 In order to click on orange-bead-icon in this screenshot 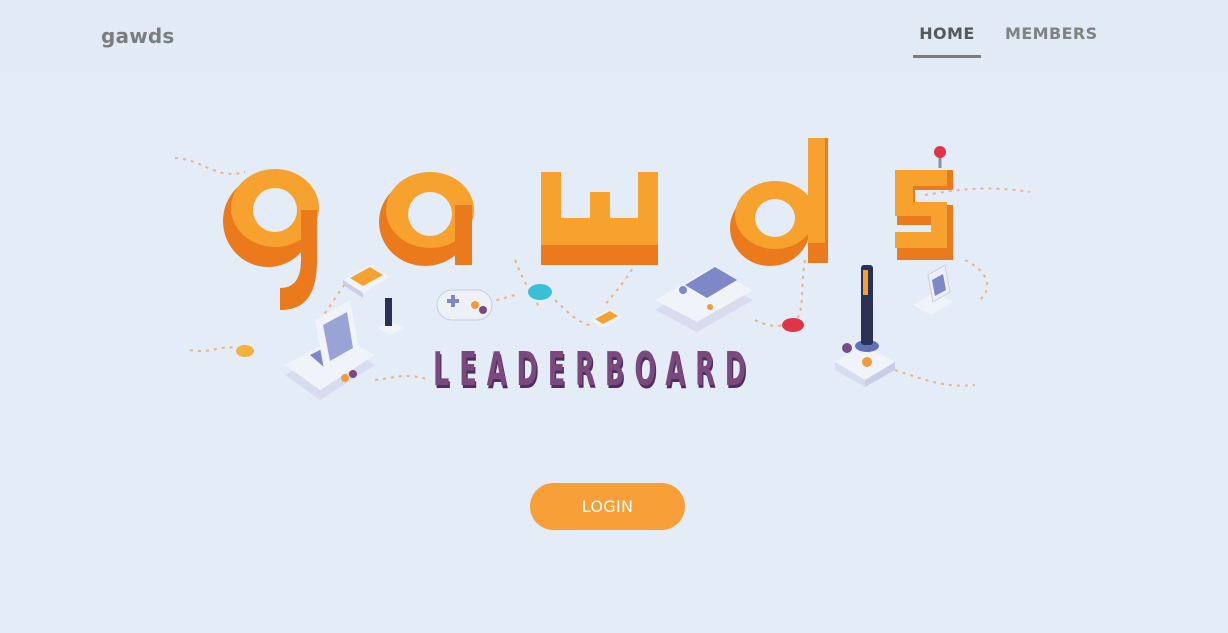, I will do `click(245, 351)`.